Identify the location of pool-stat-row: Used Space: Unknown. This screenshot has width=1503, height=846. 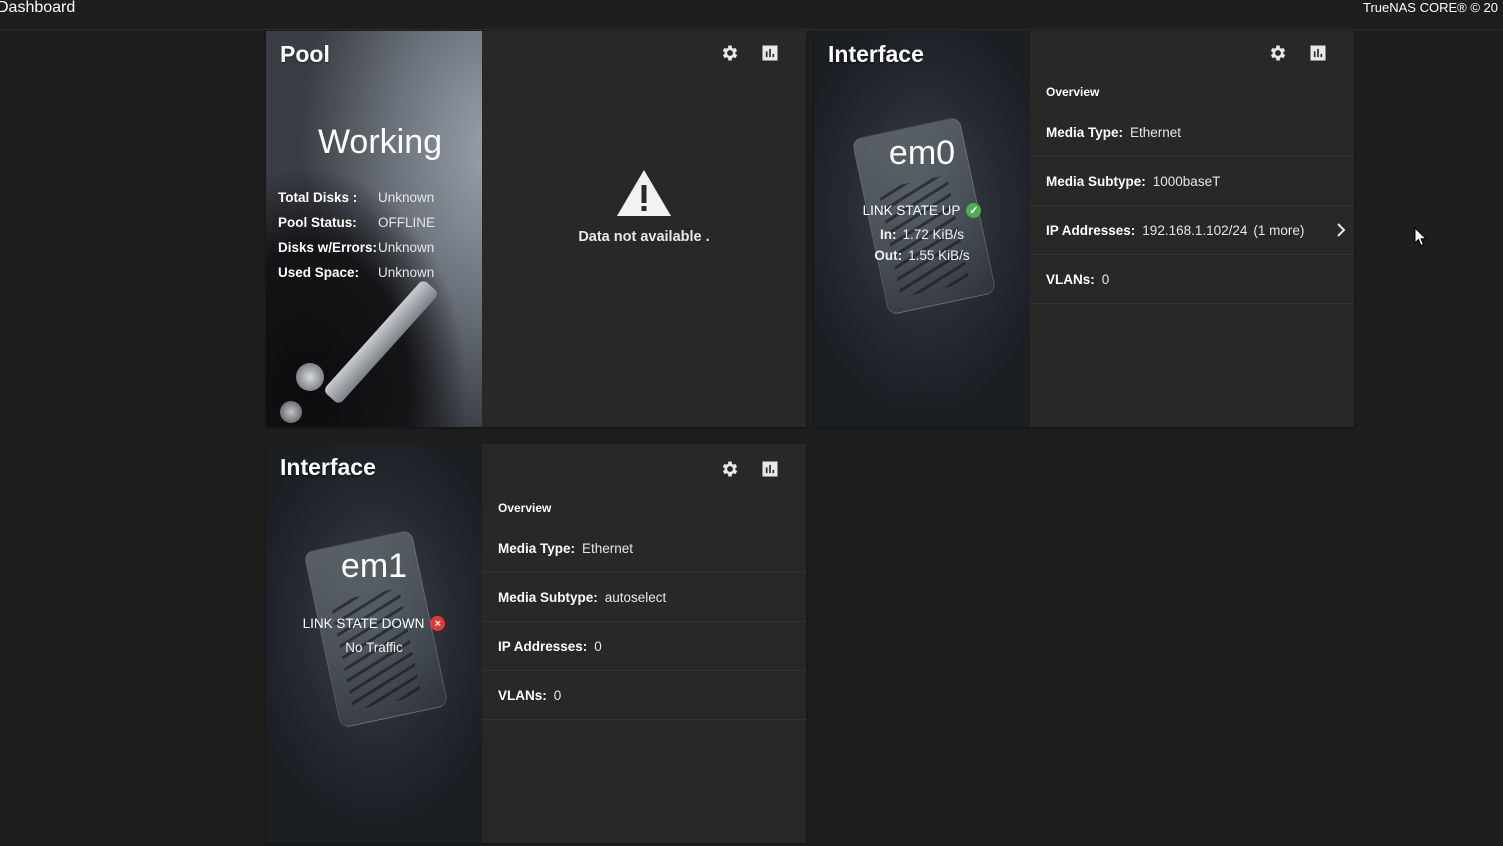
(356, 272).